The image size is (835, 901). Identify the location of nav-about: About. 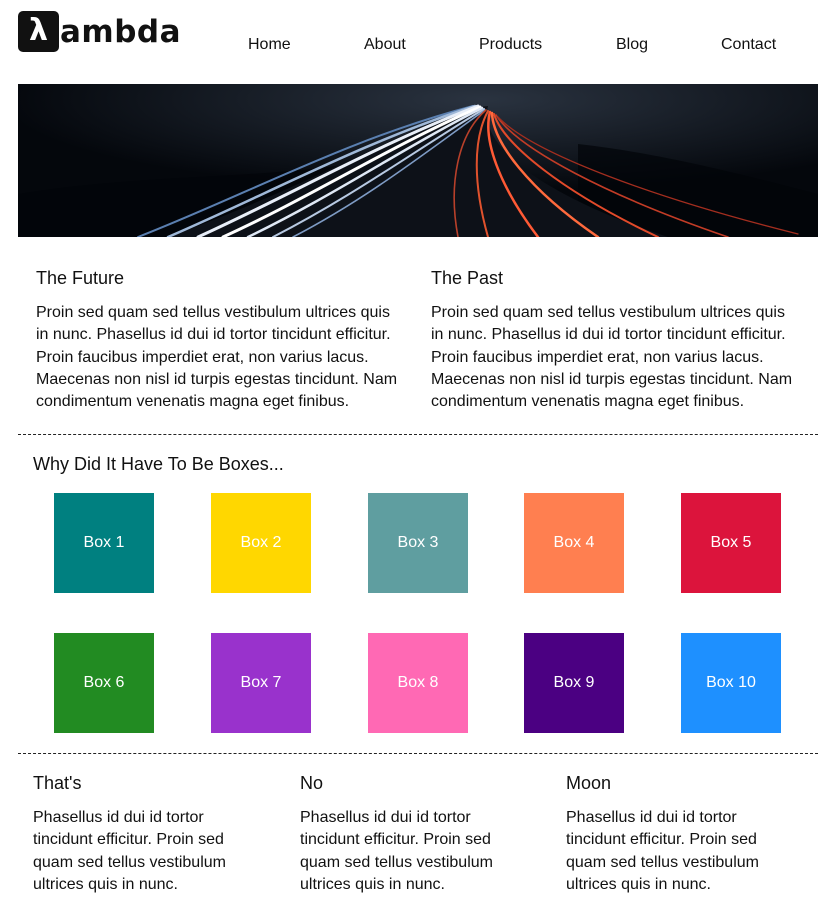
(385, 45).